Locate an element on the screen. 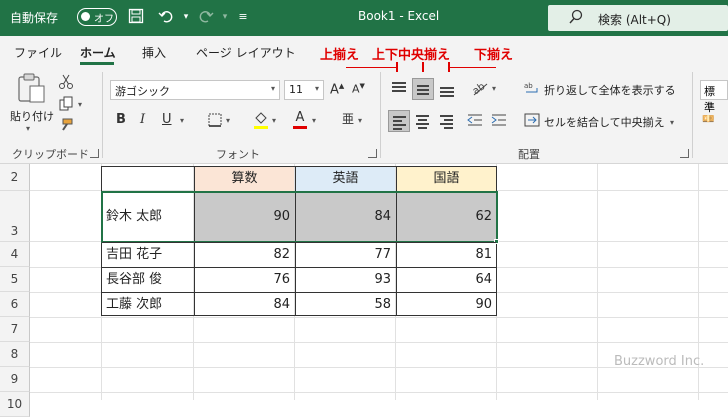 Image resolution: width=728 pixels, height=417 pixels. font-color-button: A is located at coordinates (300, 120).